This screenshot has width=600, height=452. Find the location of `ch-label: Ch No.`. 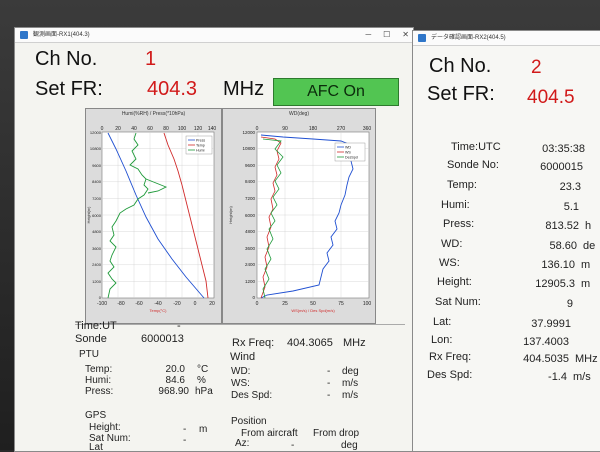

ch-label: Ch No. is located at coordinates (66, 59).